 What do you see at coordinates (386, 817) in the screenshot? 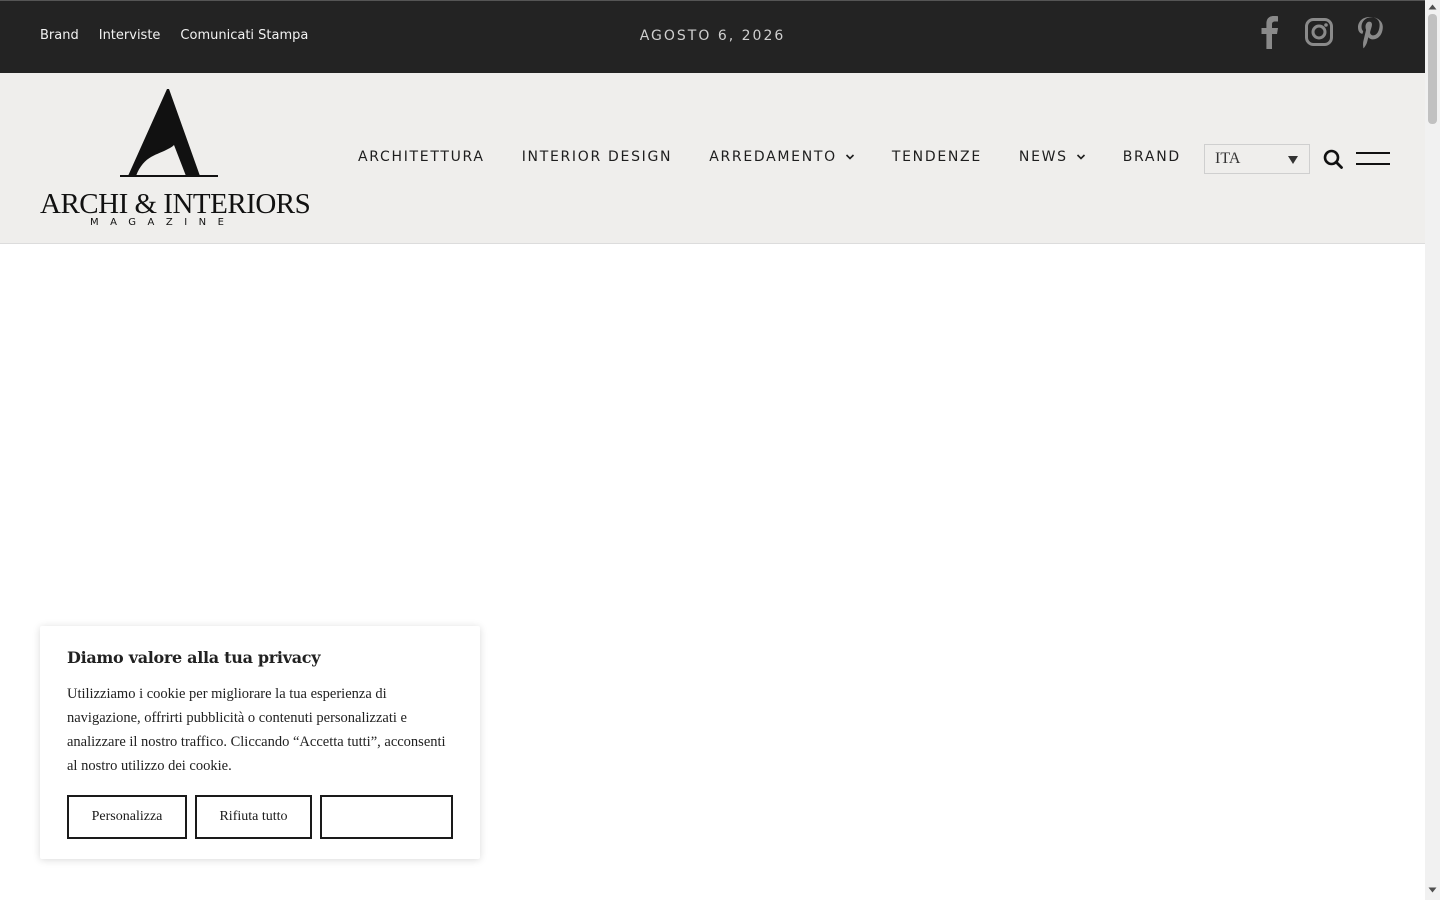
I see `accept-all-button` at bounding box center [386, 817].